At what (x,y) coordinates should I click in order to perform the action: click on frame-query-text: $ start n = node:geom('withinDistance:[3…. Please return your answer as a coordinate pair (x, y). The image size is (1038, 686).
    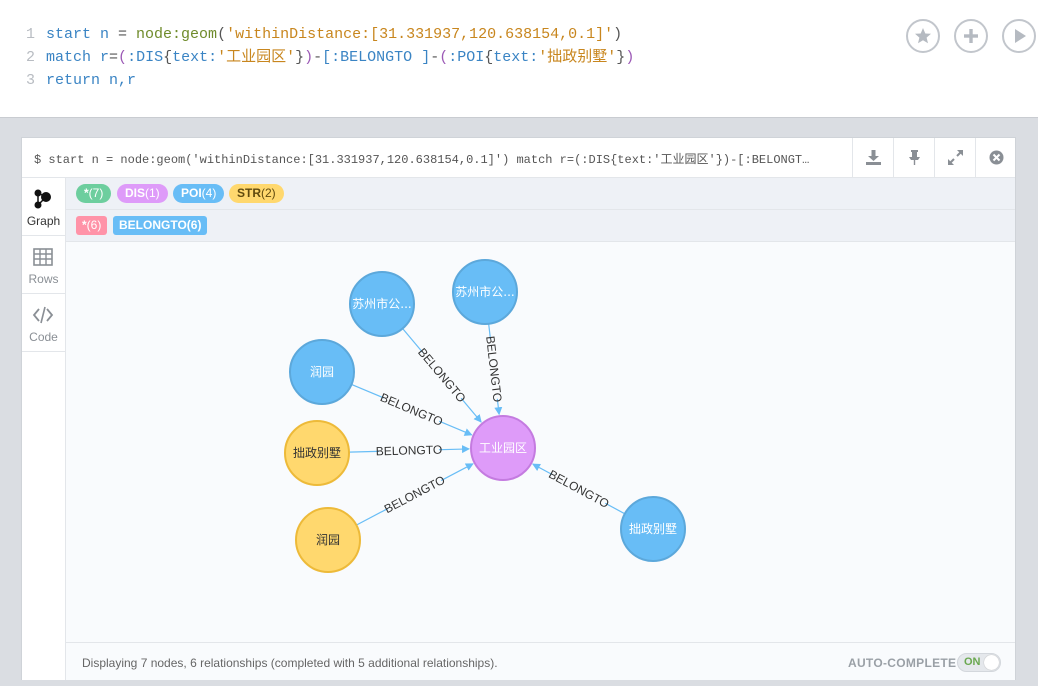
    Looking at the image, I should click on (424, 159).